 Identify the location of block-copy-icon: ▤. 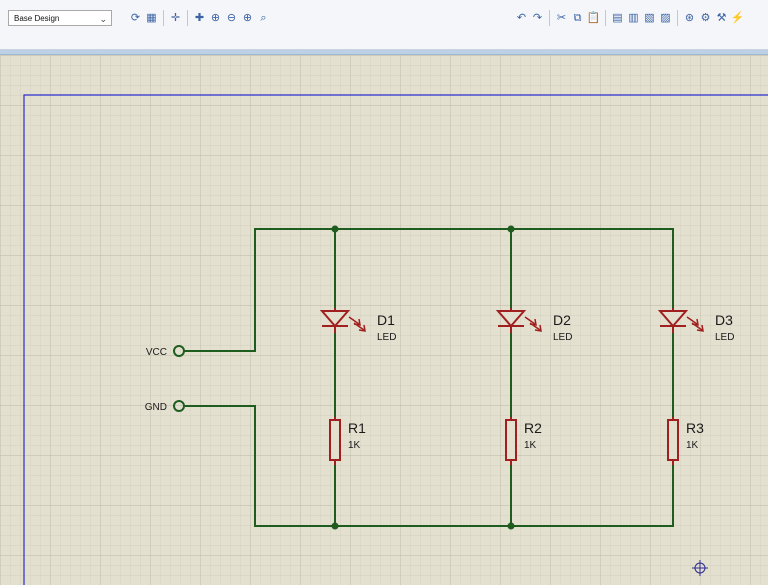
(617, 18).